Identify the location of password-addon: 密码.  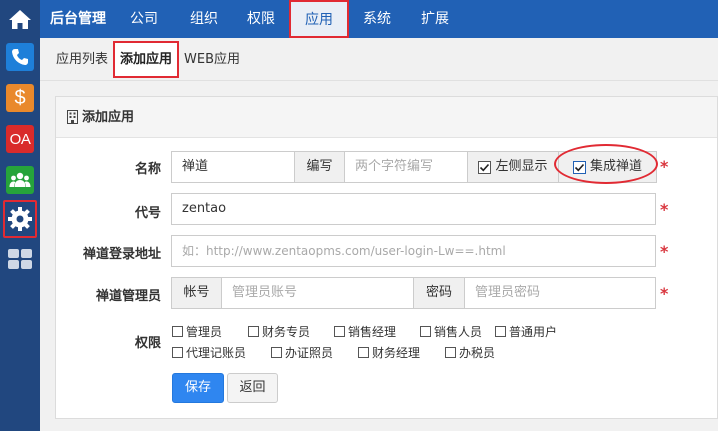
(439, 293).